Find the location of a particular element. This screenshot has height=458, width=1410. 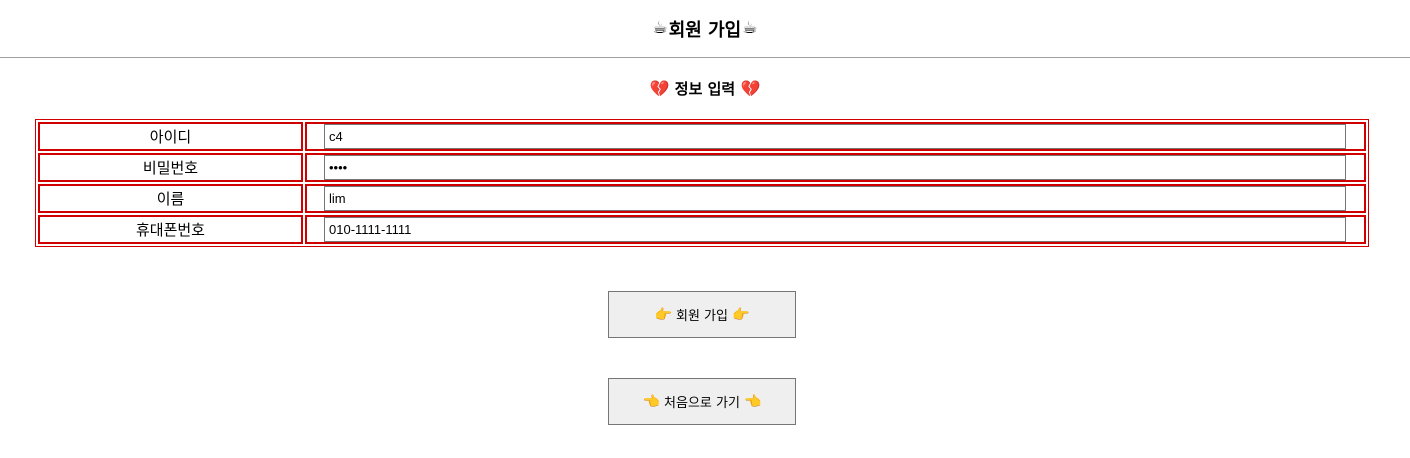

page-title-text: 회원 가입 is located at coordinates (705, 30).